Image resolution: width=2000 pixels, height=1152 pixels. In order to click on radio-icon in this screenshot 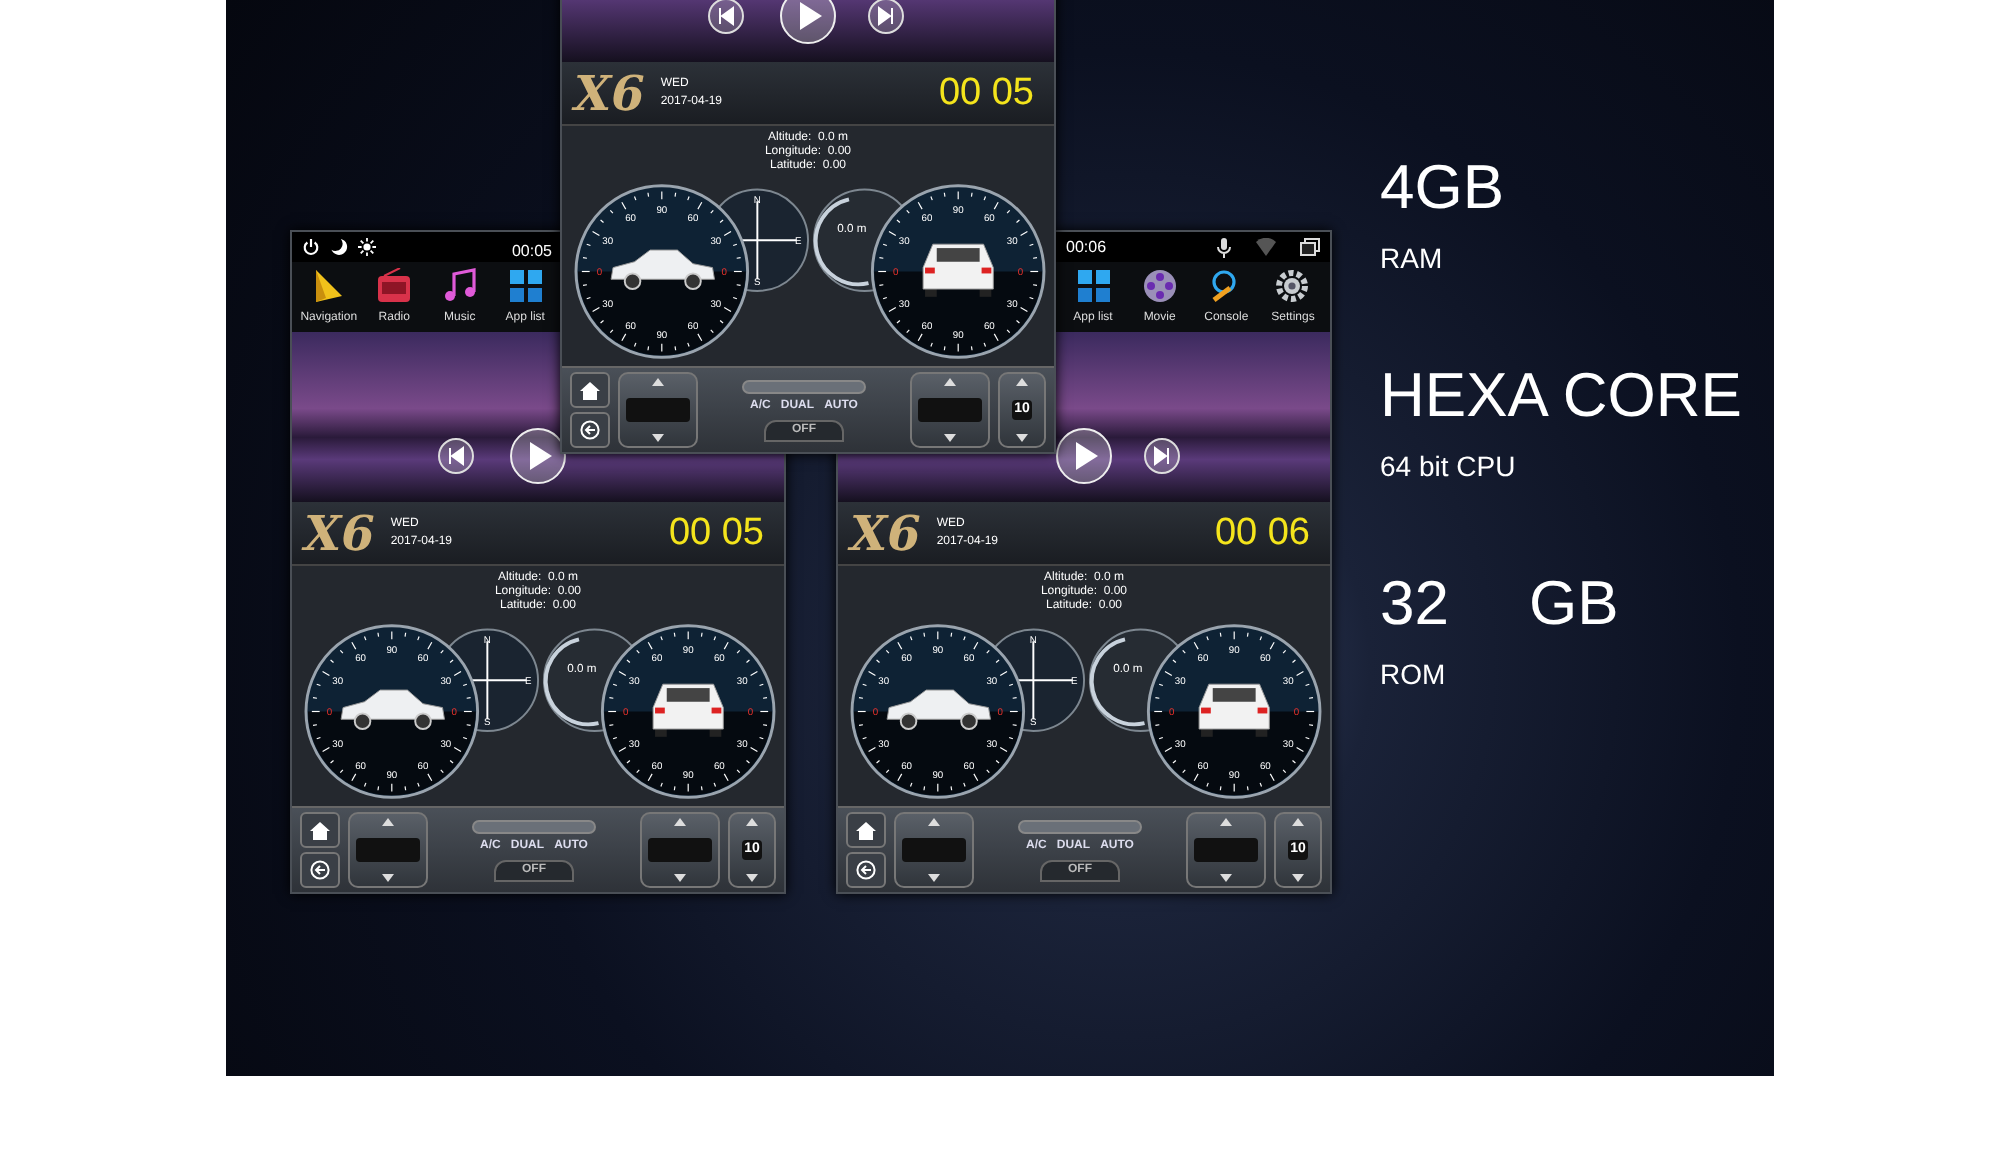, I will do `click(394, 285)`.